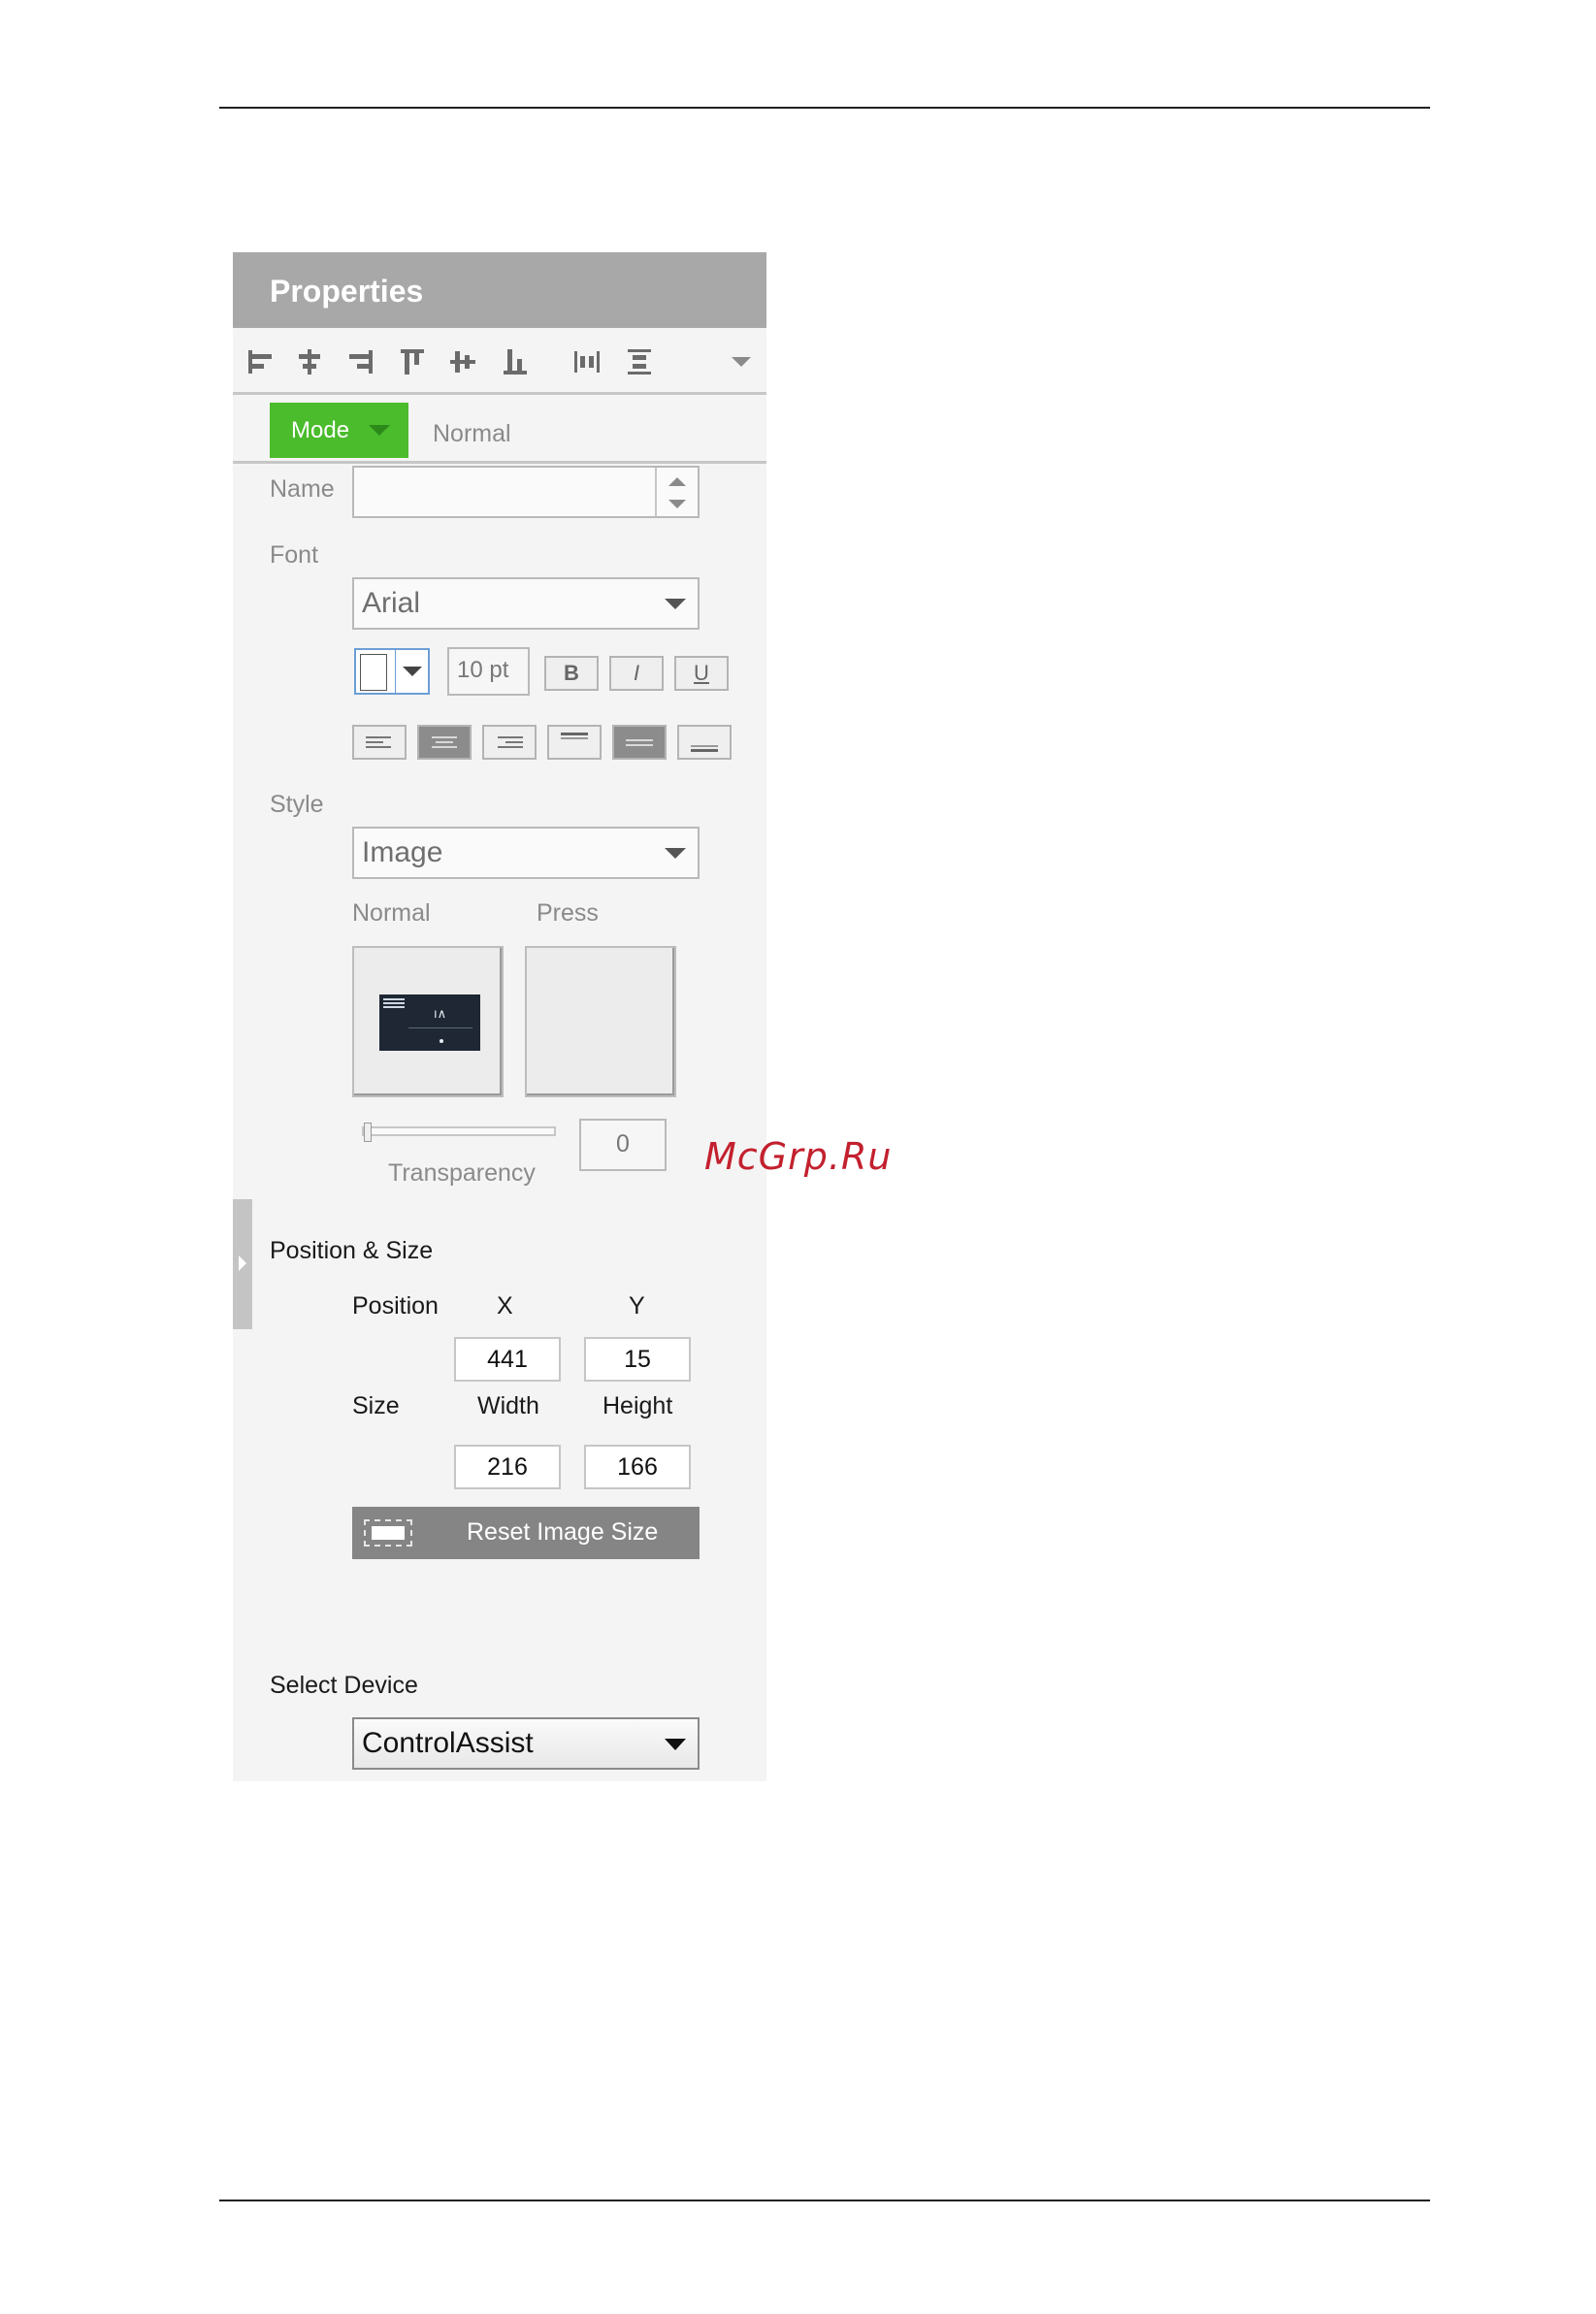  I want to click on normal-image-tile: ı∧, so click(428, 1021).